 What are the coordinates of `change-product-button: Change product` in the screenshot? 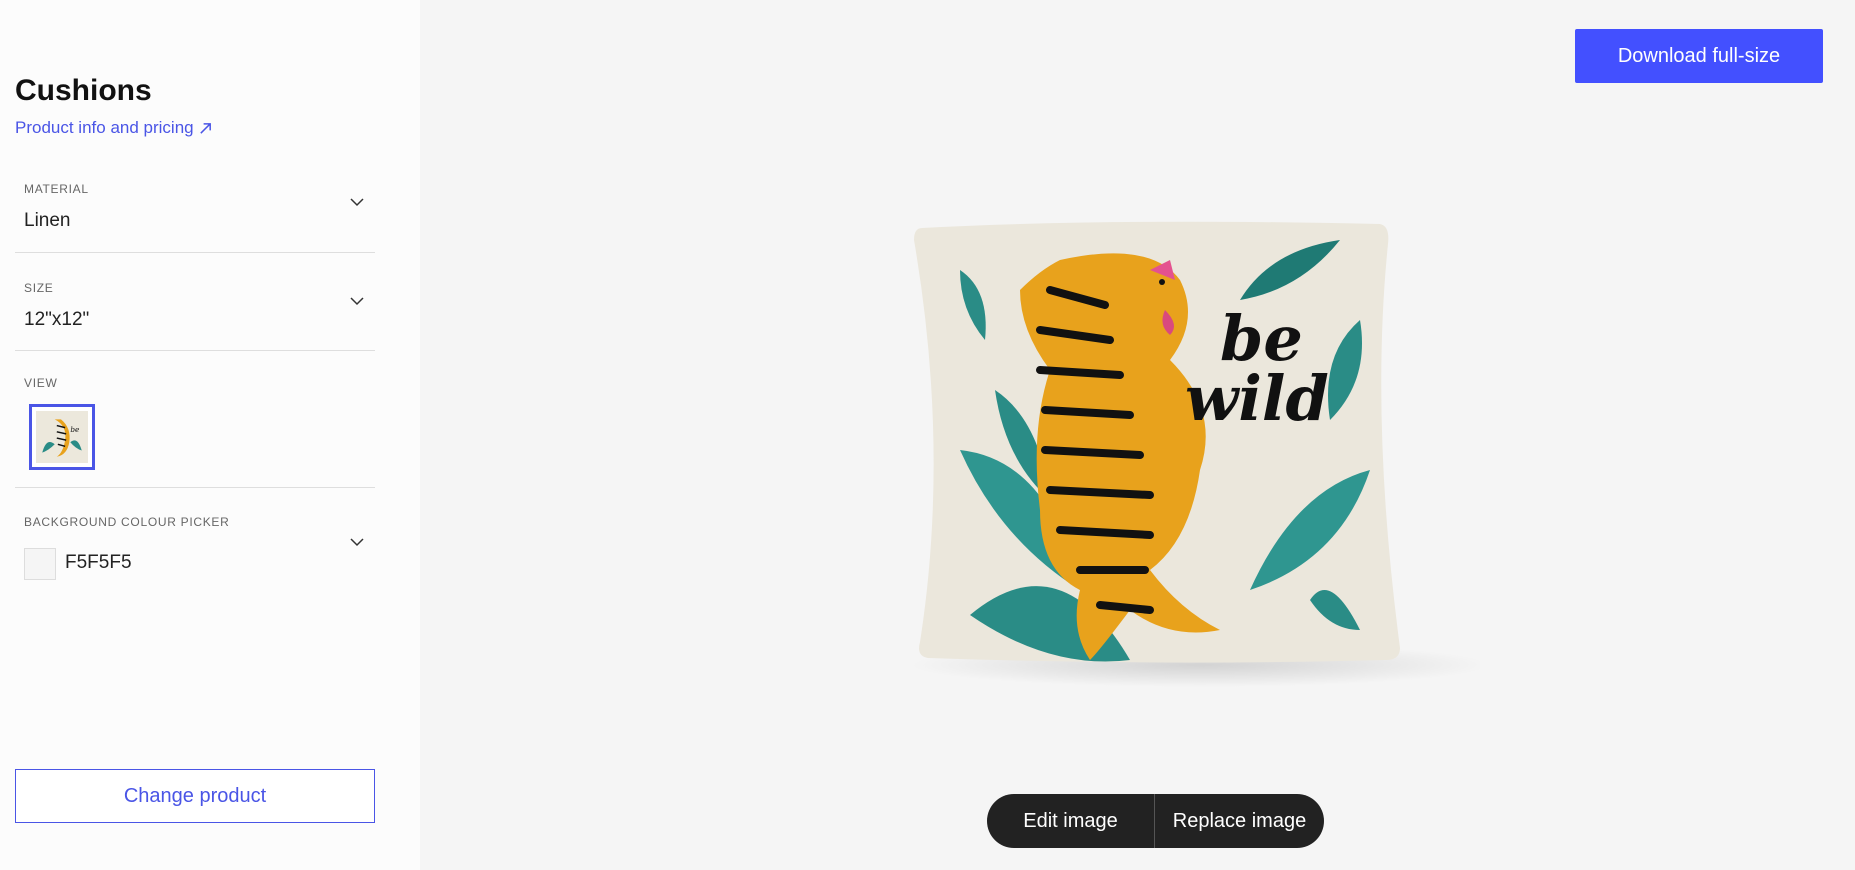 It's located at (195, 796).